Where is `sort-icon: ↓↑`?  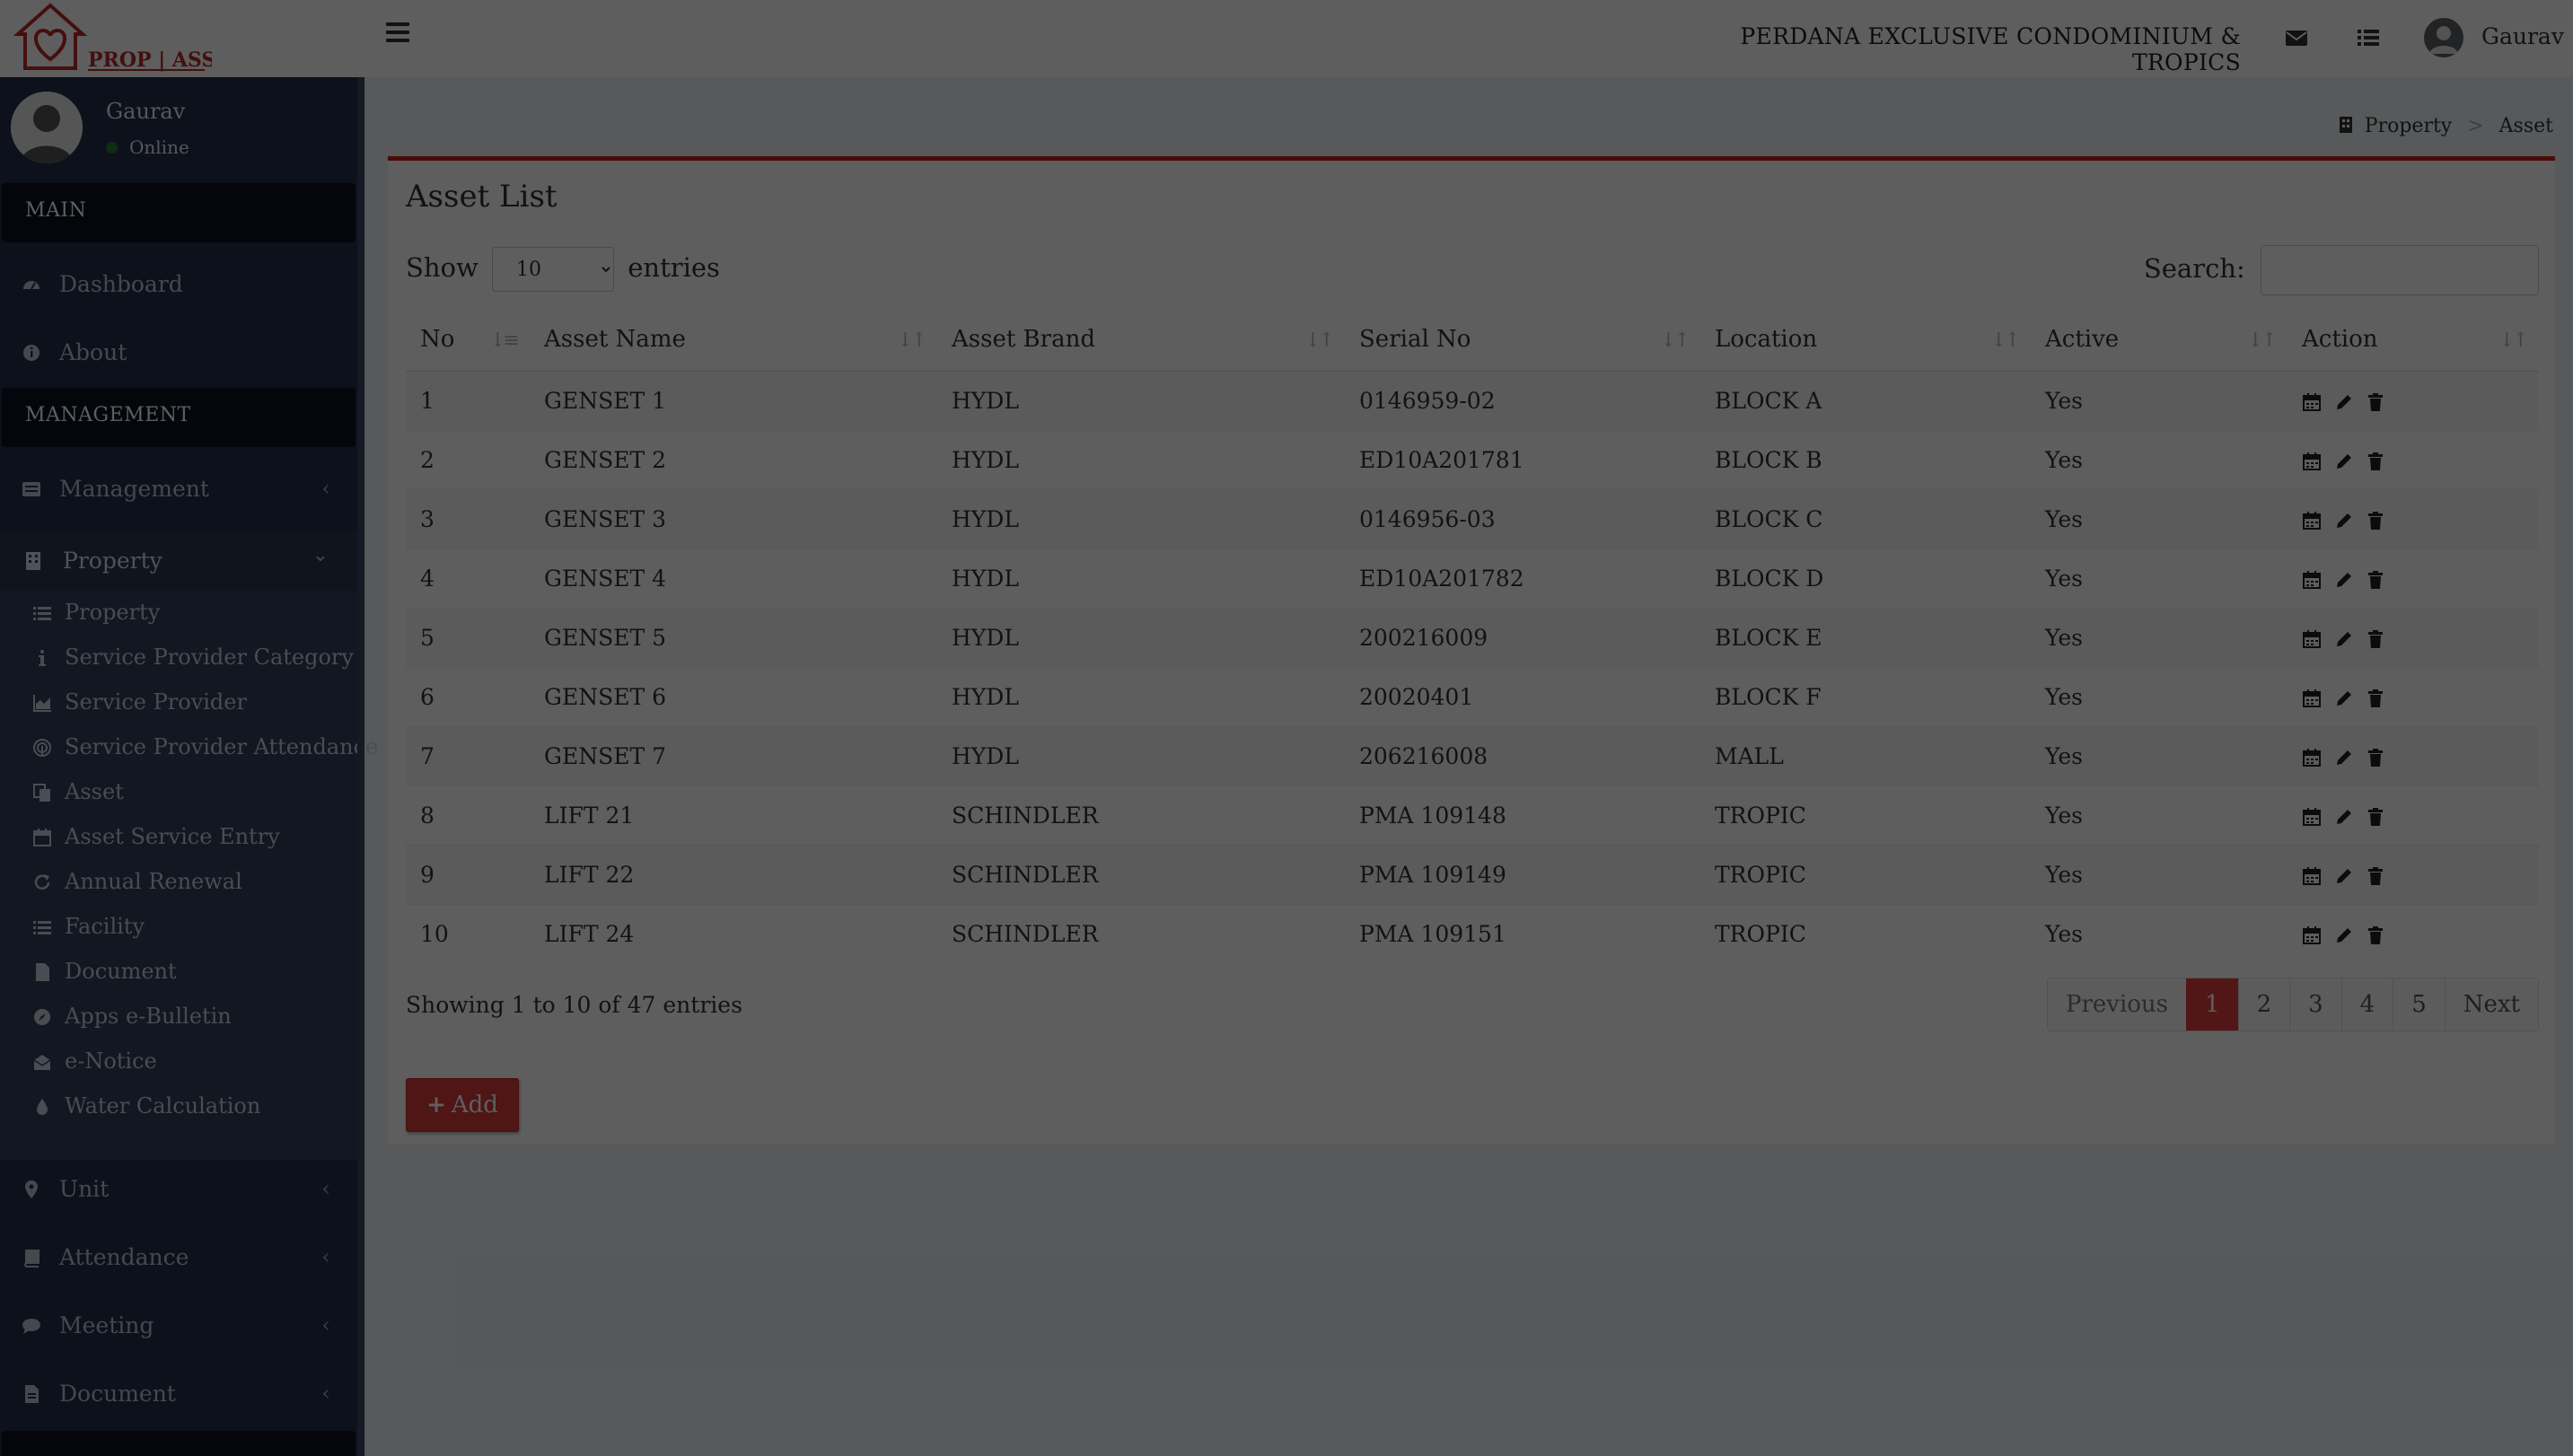 sort-icon: ↓↑ is located at coordinates (2513, 340).